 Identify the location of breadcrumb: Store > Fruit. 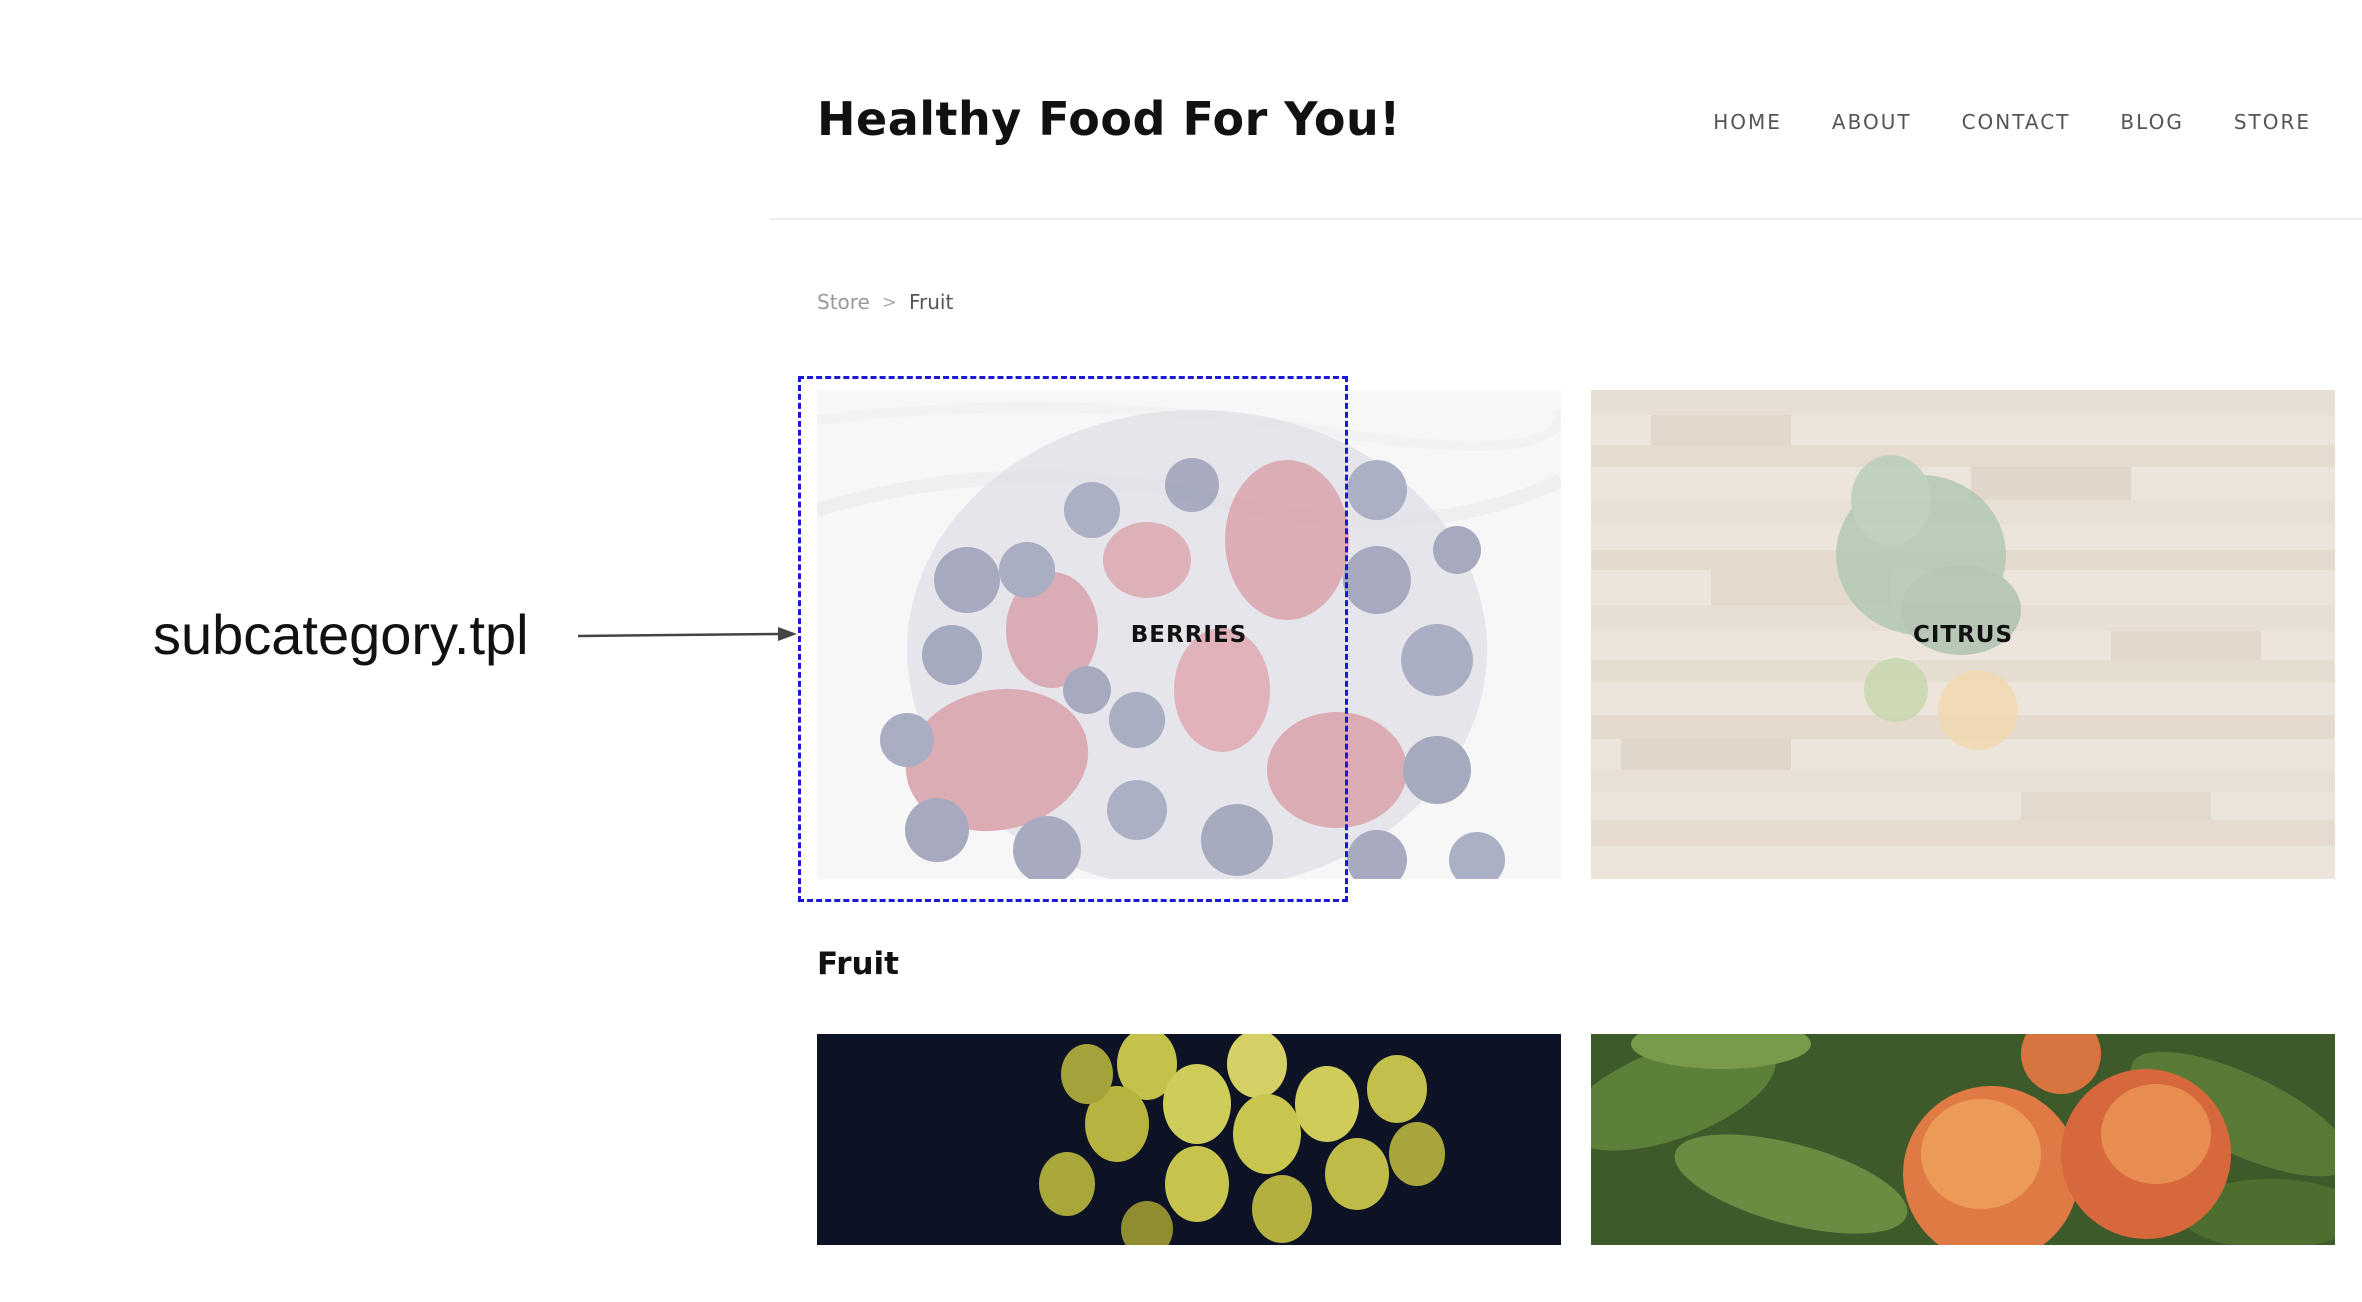
(885, 302).